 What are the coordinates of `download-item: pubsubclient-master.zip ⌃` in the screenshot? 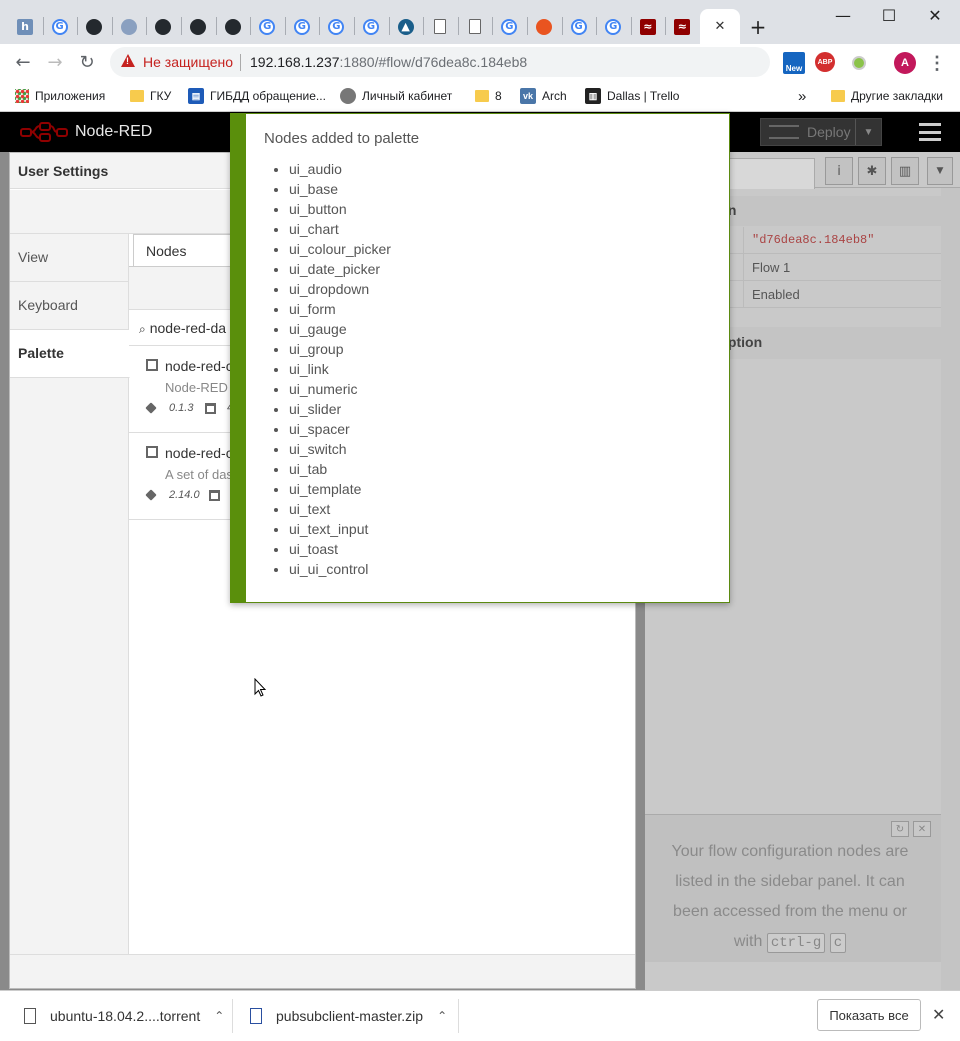 It's located at (348, 1016).